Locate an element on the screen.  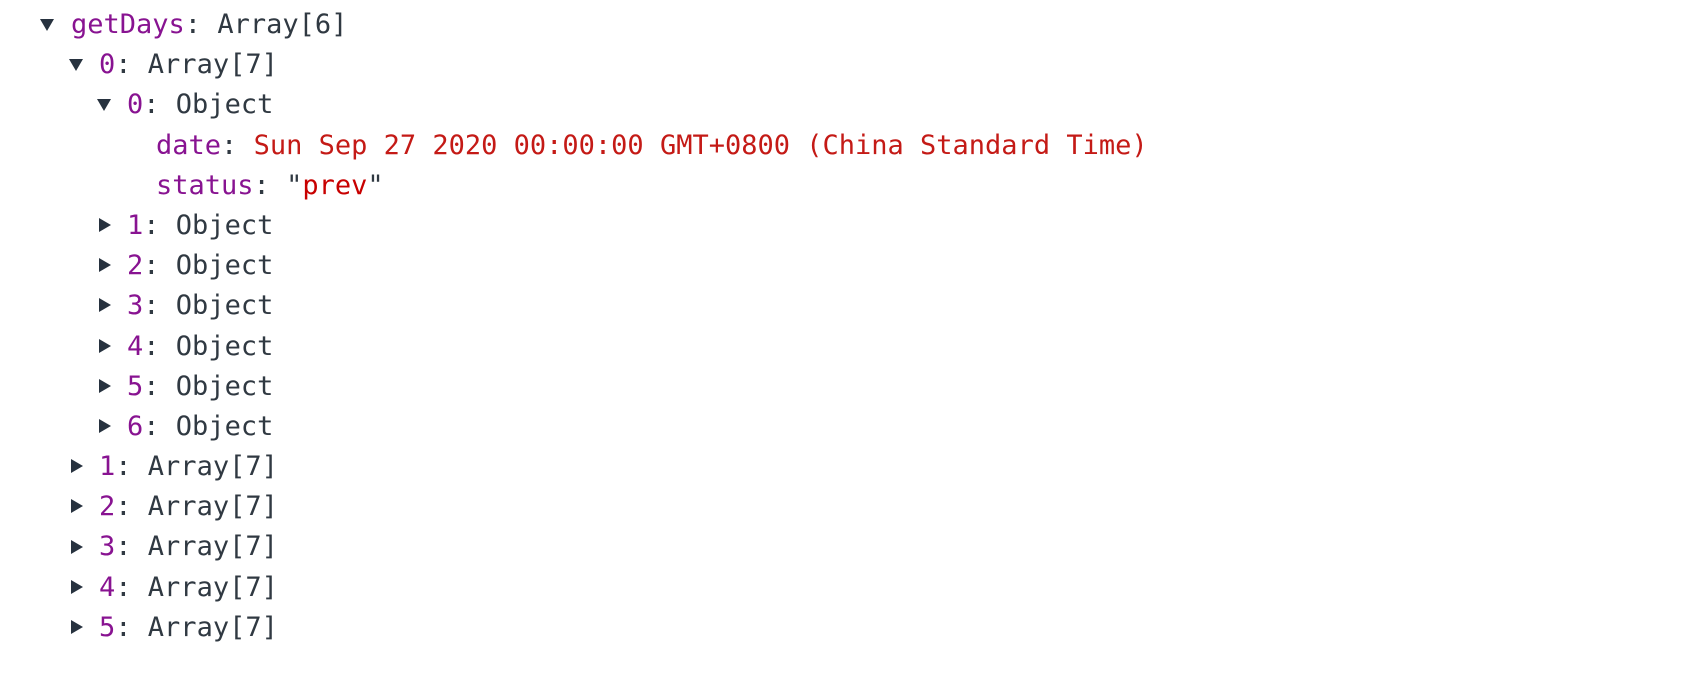
property-key: 1 is located at coordinates (107, 467).